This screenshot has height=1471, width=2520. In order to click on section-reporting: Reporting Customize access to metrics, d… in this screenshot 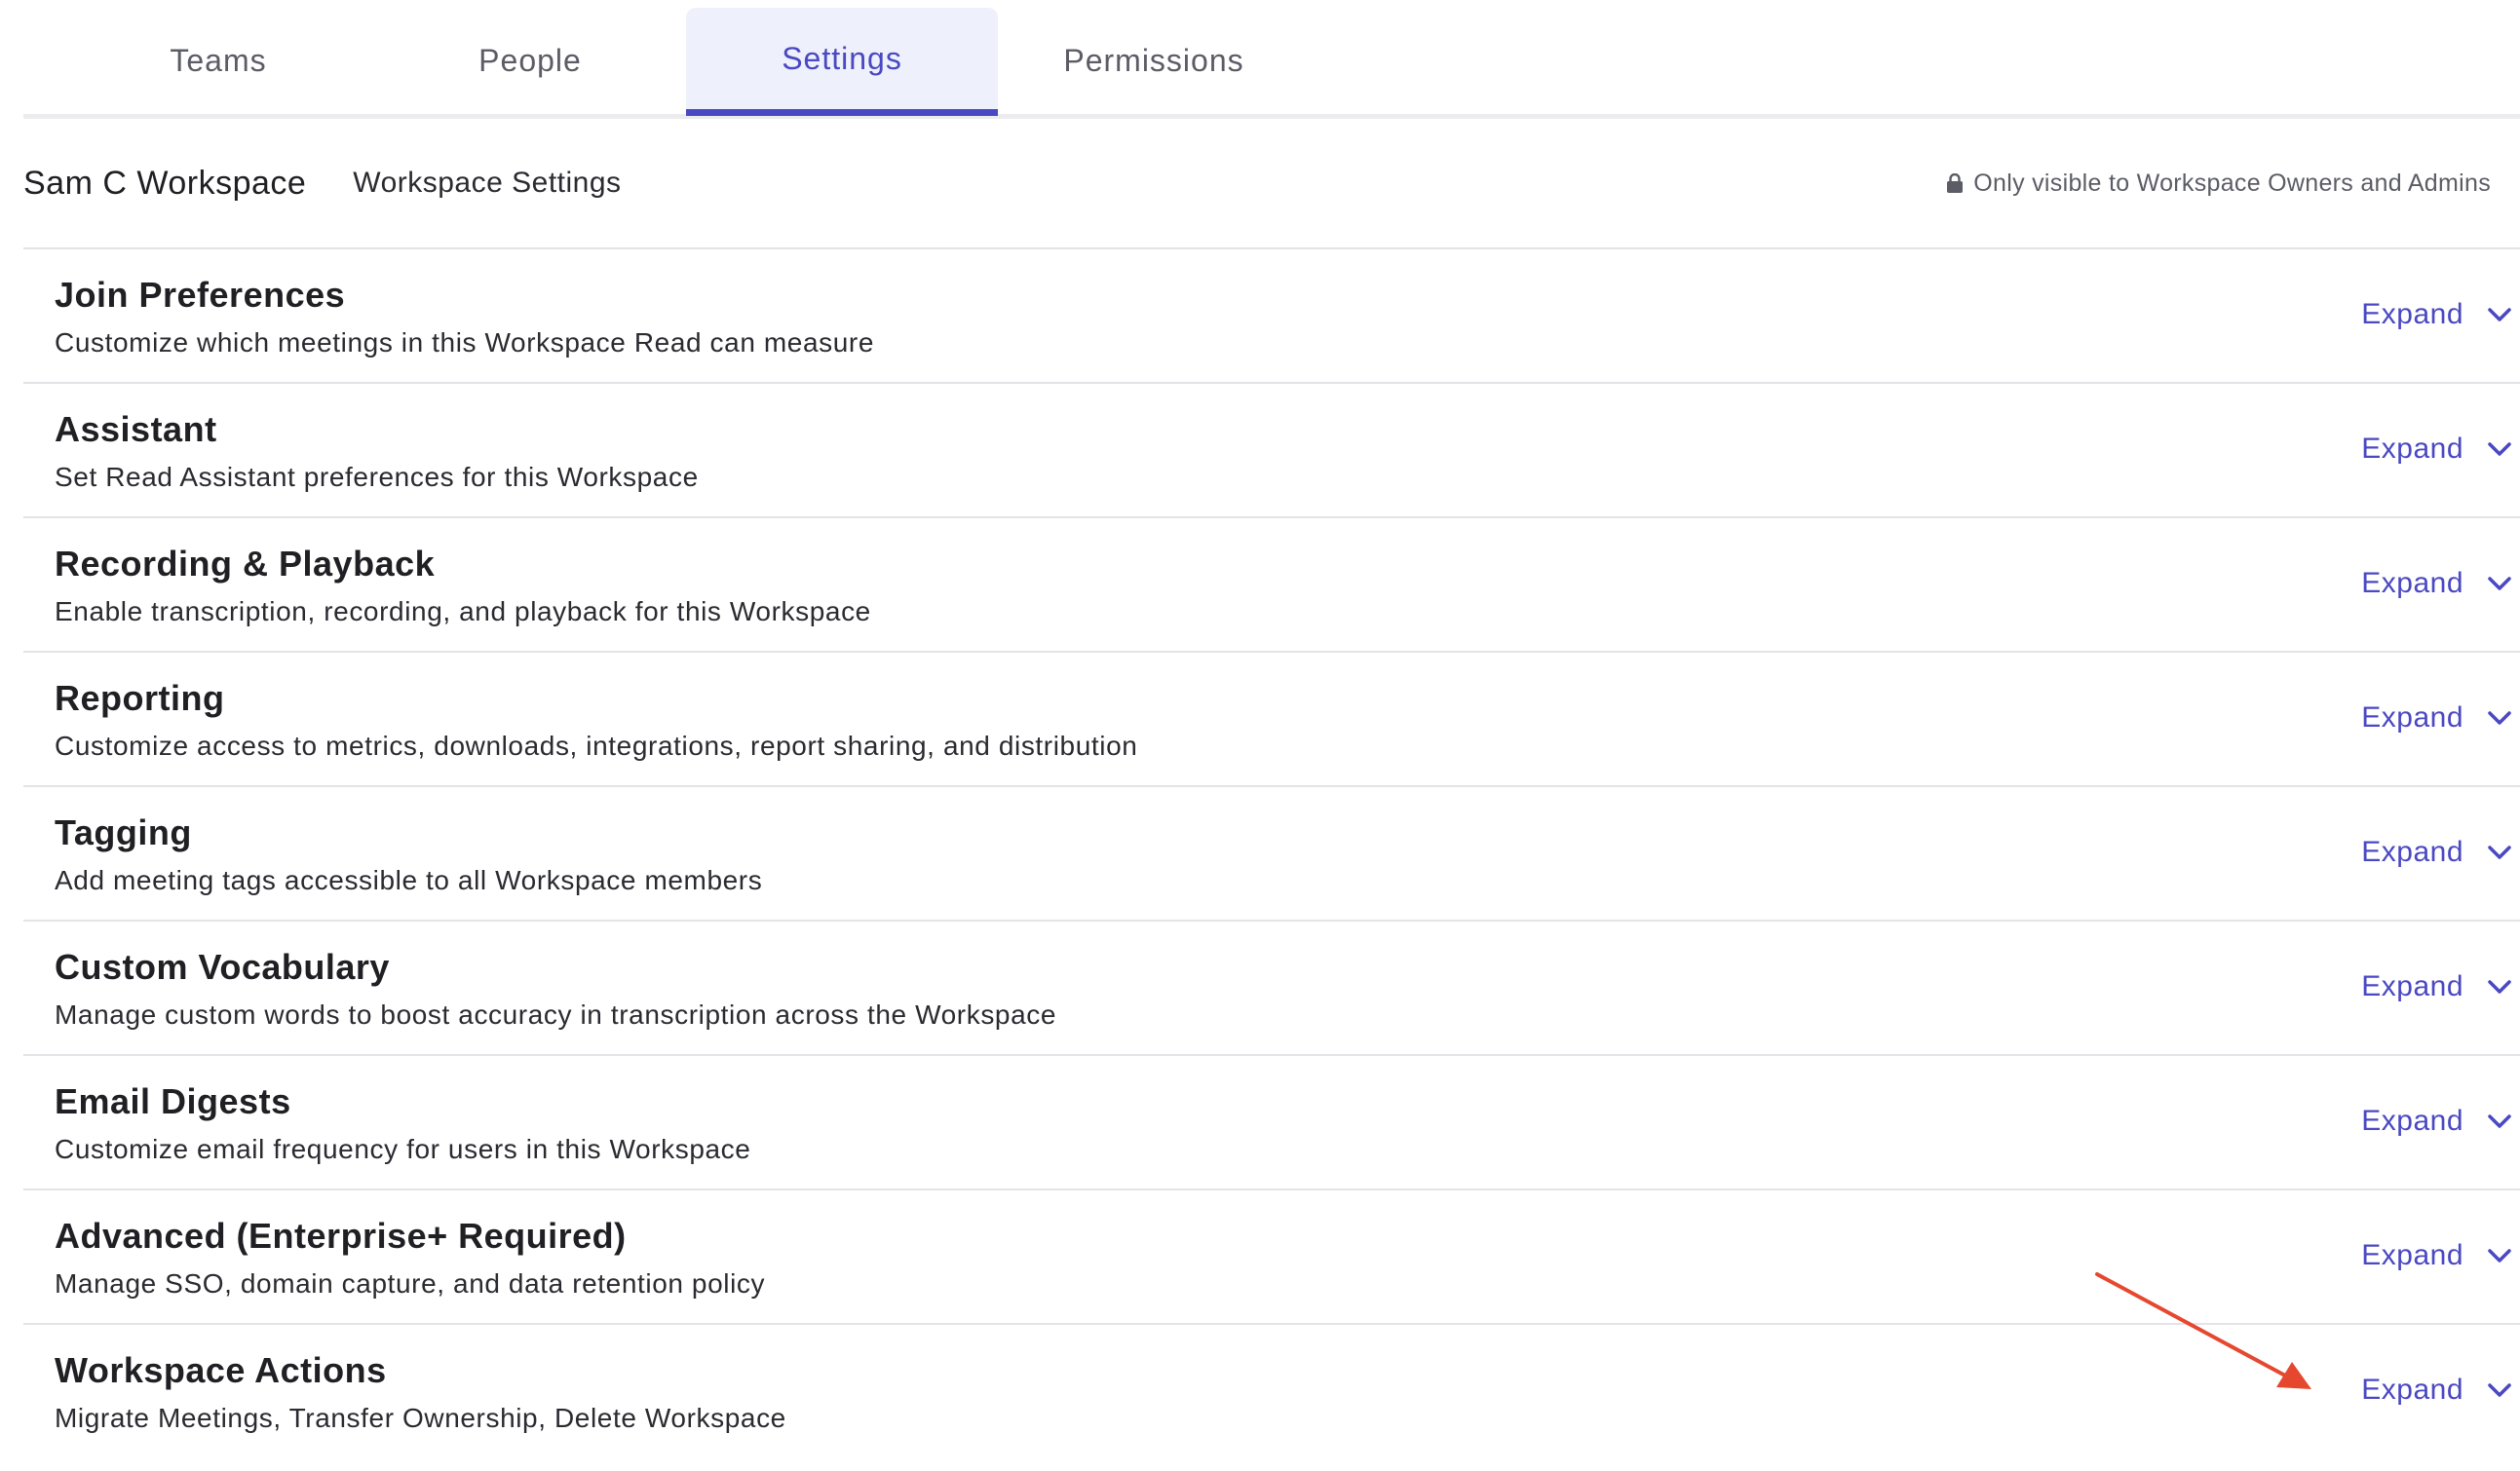, I will do `click(1271, 720)`.